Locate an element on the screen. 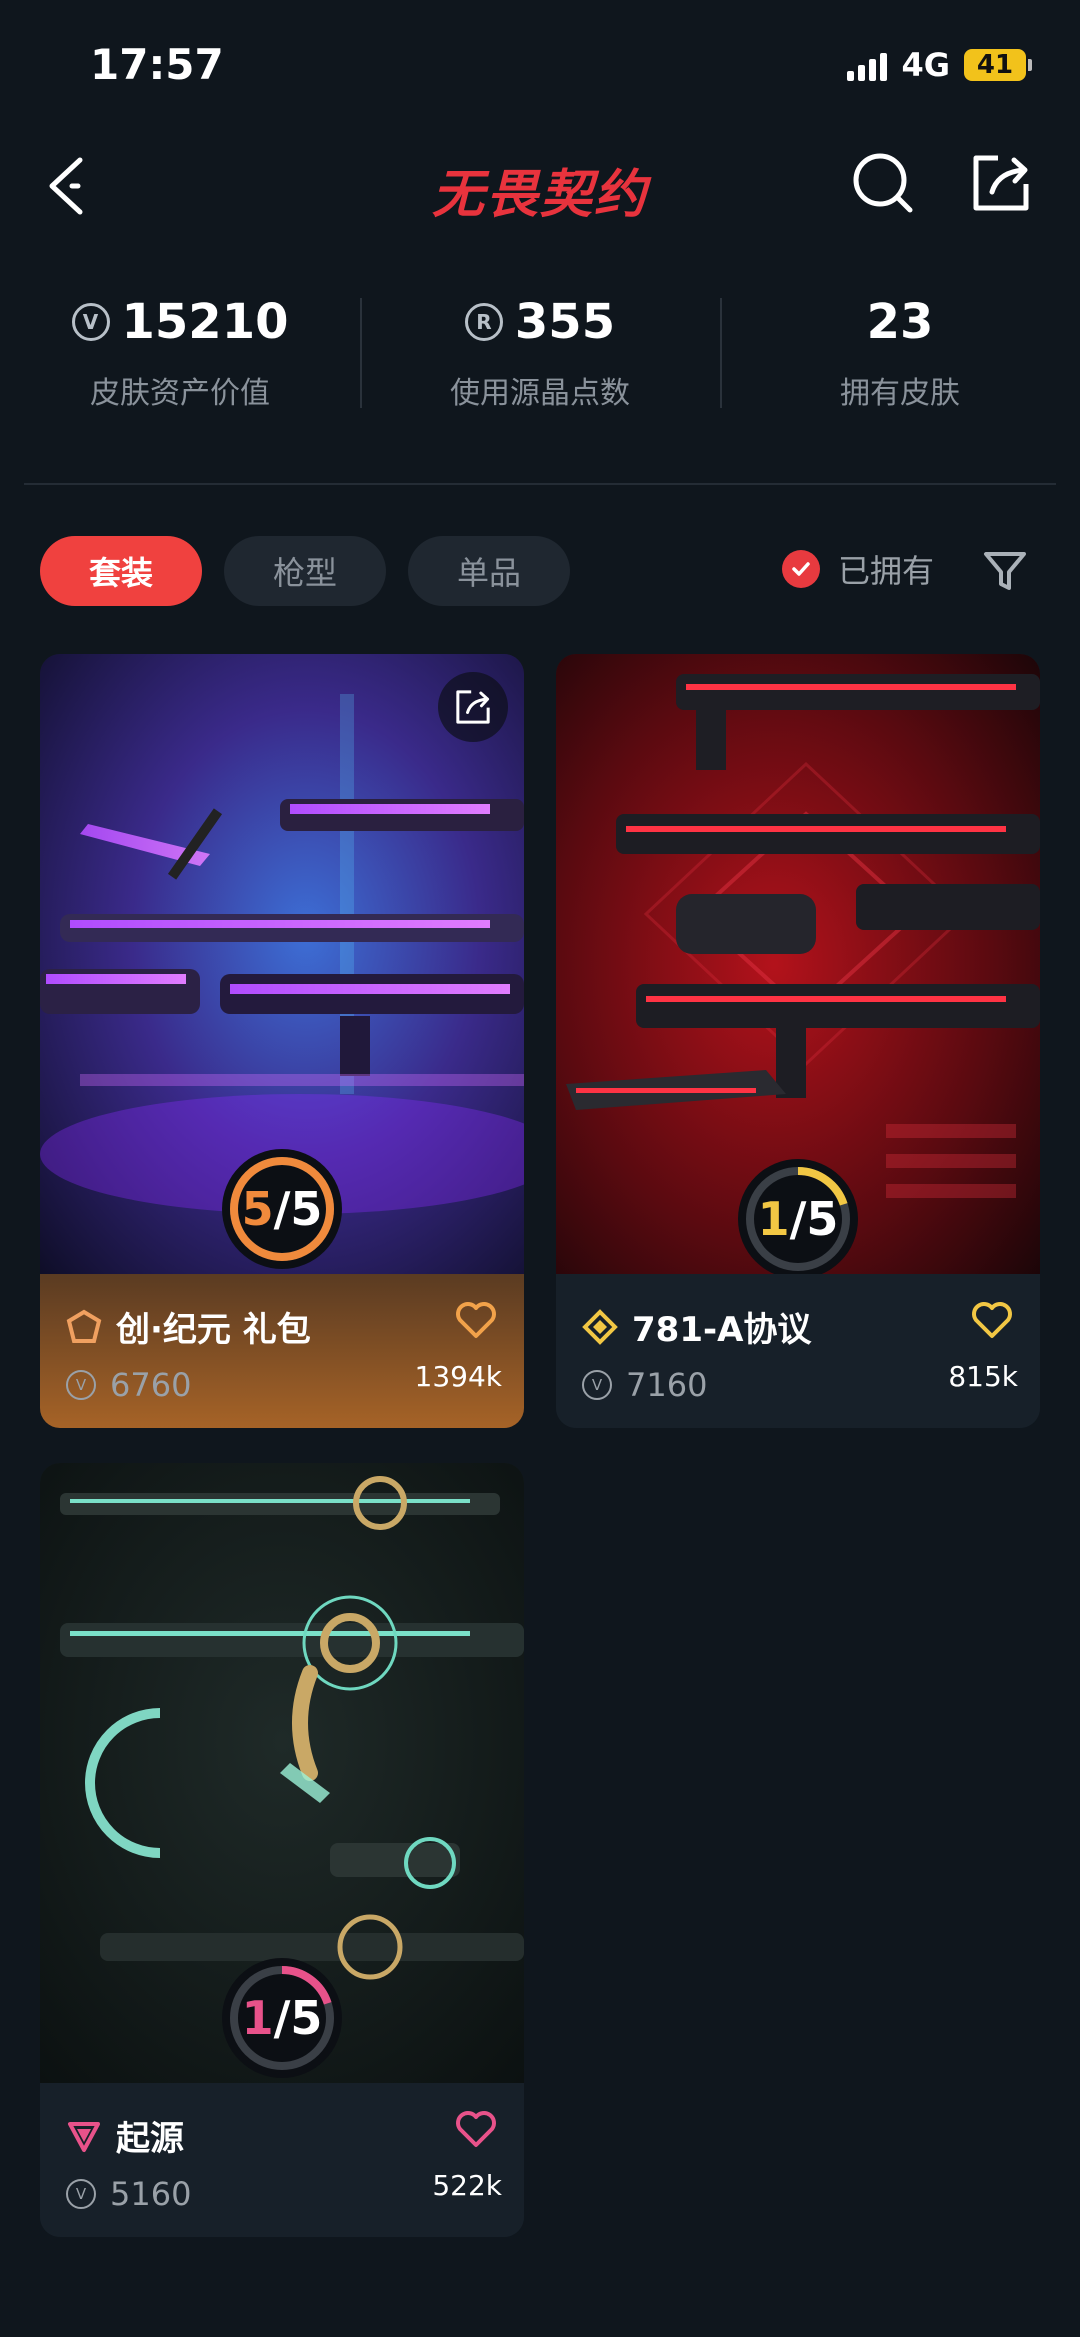 The image size is (1080, 2337). signal-icon is located at coordinates (867, 65).